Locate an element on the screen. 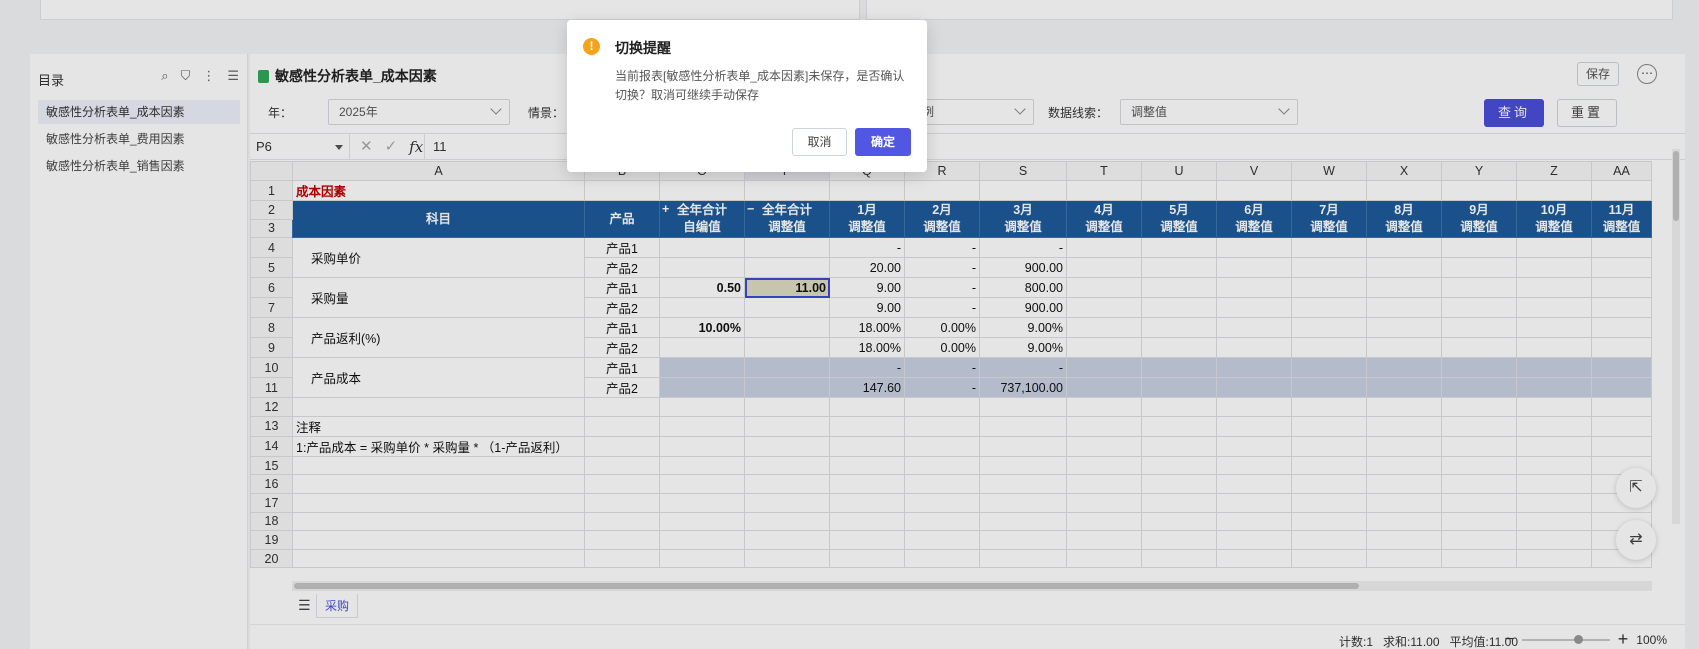 The width and height of the screenshot is (1699, 649). cancel-button: 取消 is located at coordinates (819, 142).